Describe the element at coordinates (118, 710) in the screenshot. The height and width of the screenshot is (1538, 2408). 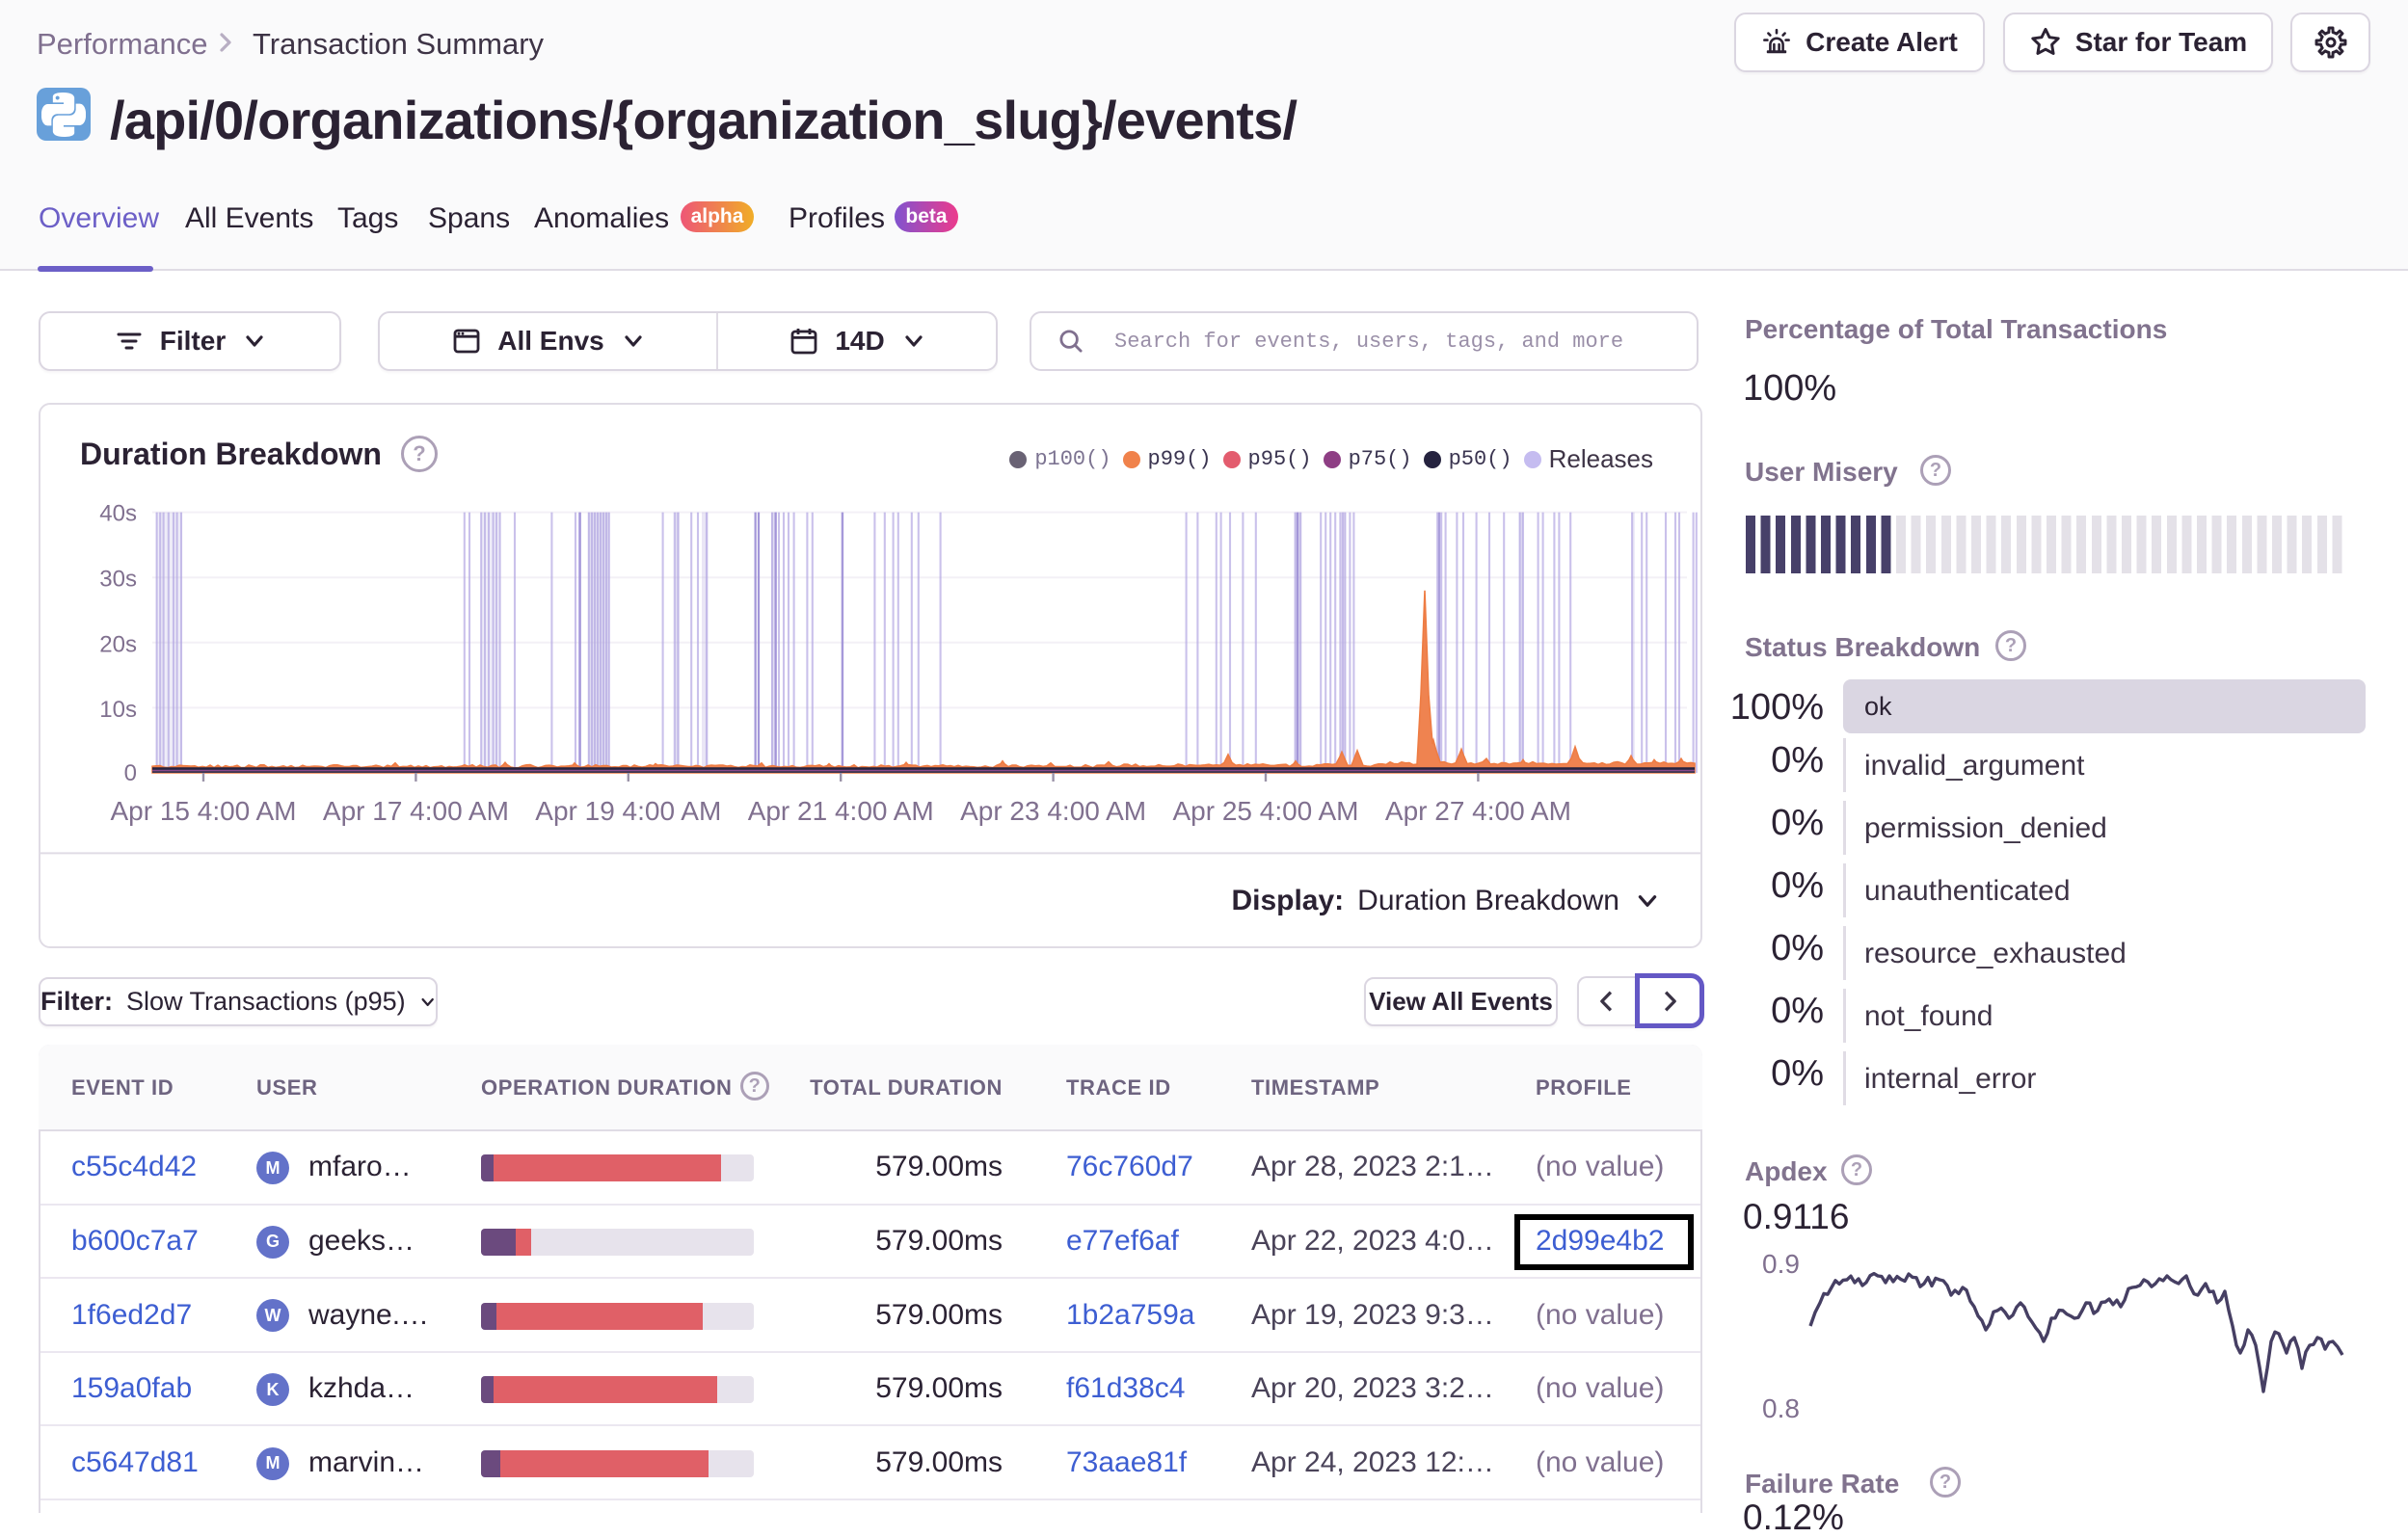
I see `svg-text: 10s` at that location.